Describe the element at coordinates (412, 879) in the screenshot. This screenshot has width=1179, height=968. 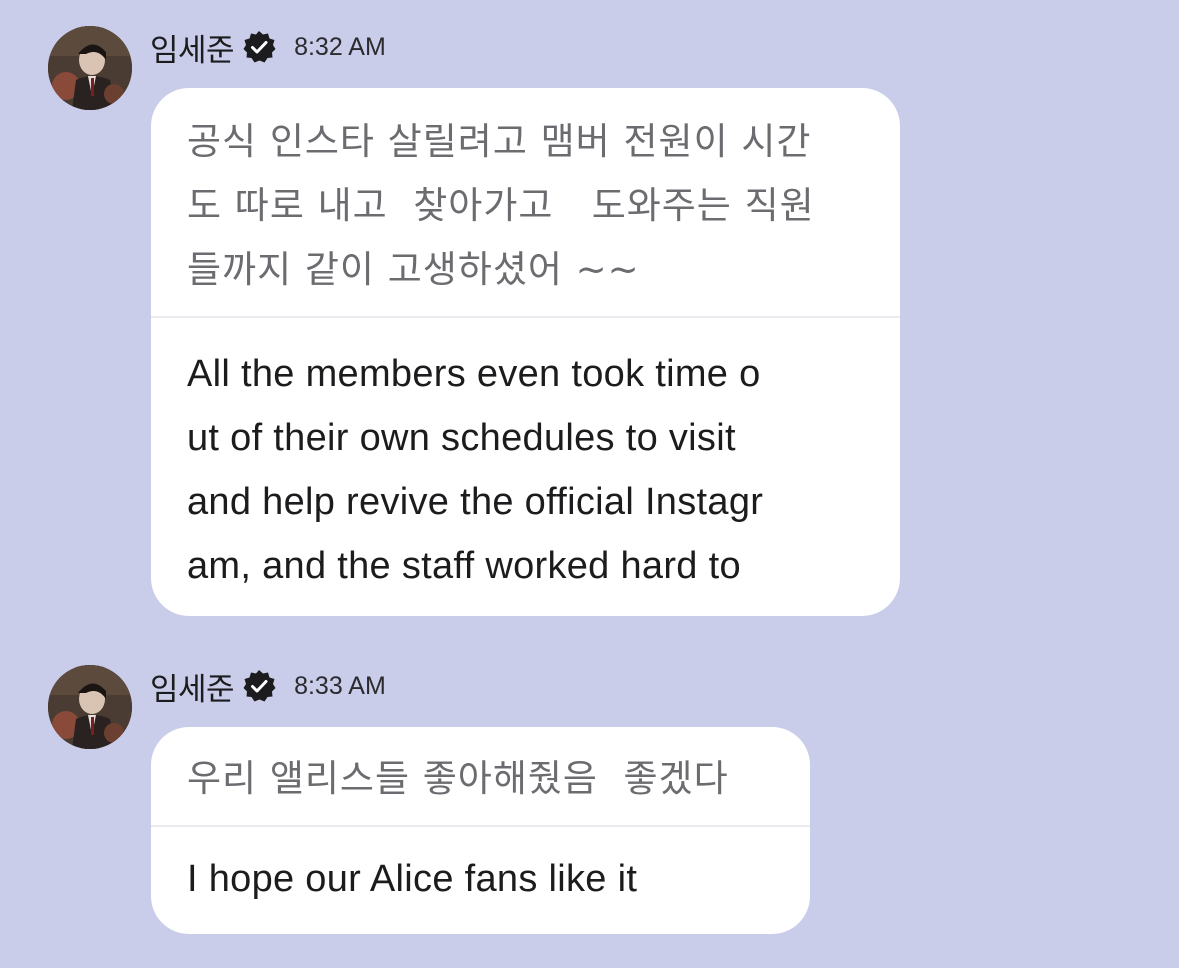
I see `translated-text: I hope our Alice fans like it` at that location.